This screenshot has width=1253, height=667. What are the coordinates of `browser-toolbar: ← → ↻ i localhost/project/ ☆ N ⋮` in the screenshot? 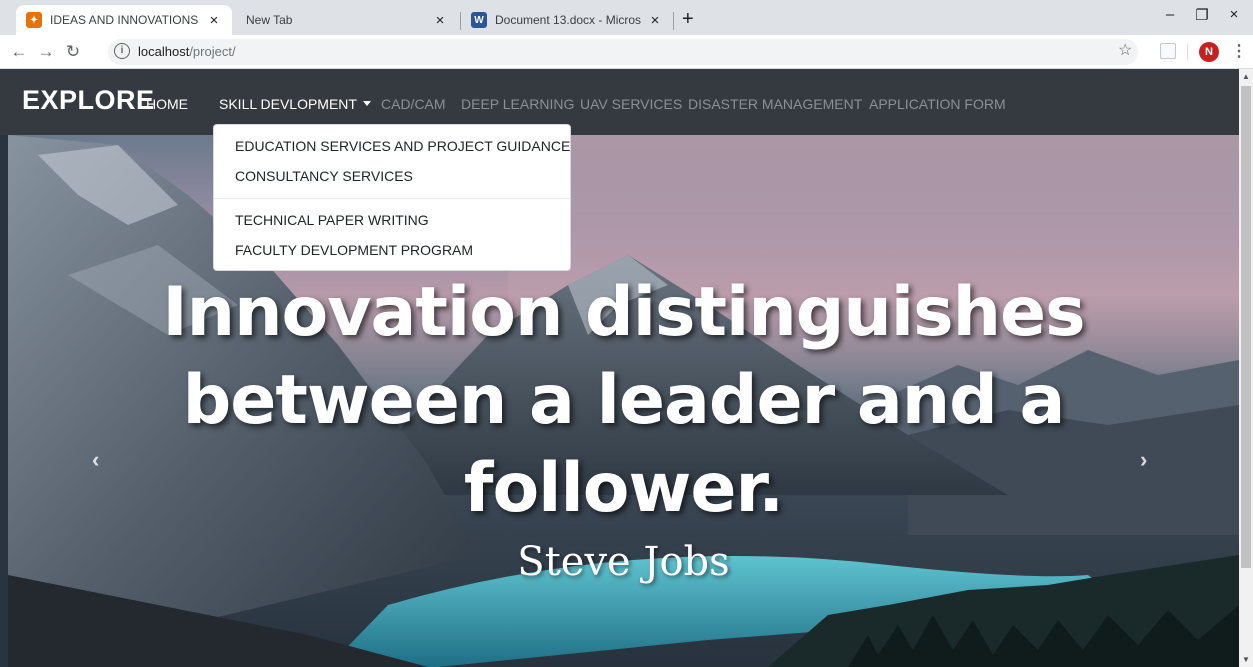 It's located at (626, 52).